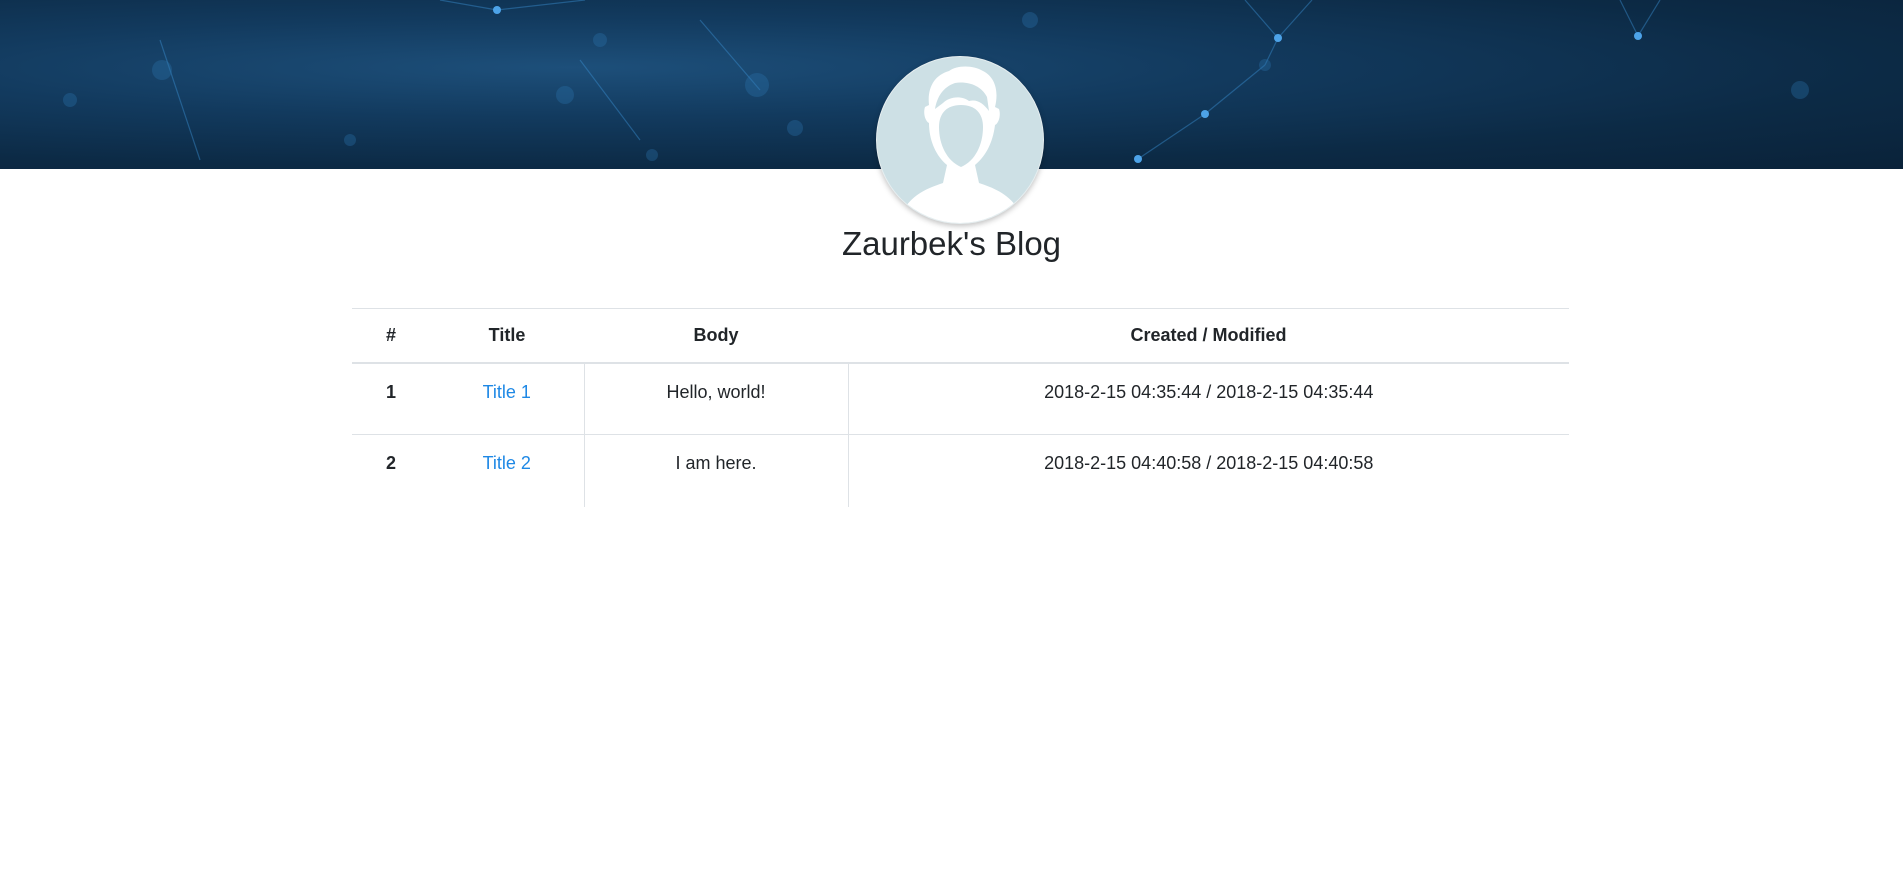 This screenshot has width=1903, height=887. What do you see at coordinates (951, 243) in the screenshot?
I see `blog-title: Zaurbek's Blog` at bounding box center [951, 243].